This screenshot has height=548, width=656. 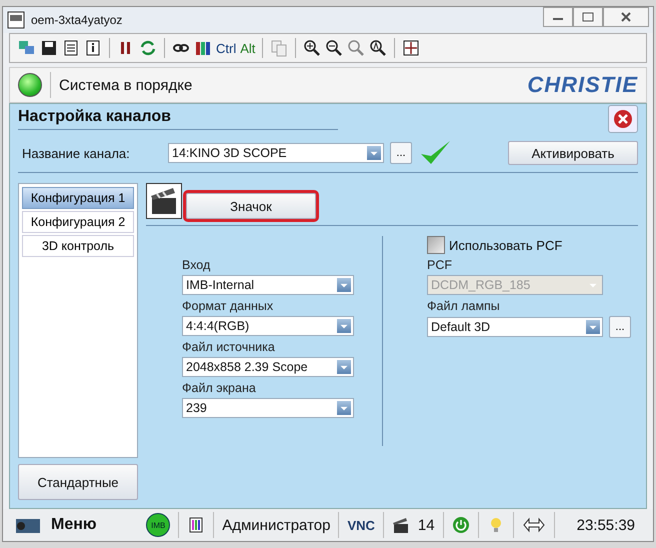 I want to click on field-label: Файл источника, so click(x=229, y=347).